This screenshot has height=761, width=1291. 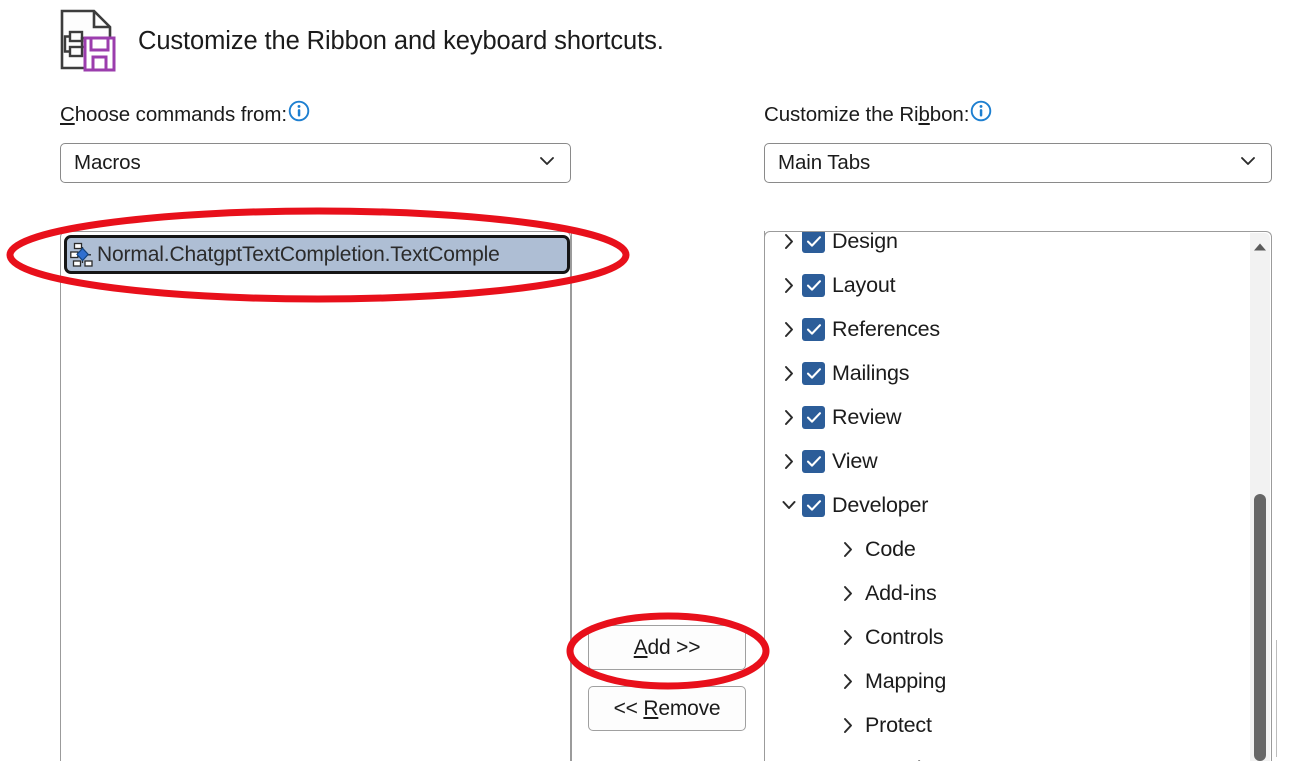 I want to click on adjacent-panel-edge, so click(x=1283, y=698).